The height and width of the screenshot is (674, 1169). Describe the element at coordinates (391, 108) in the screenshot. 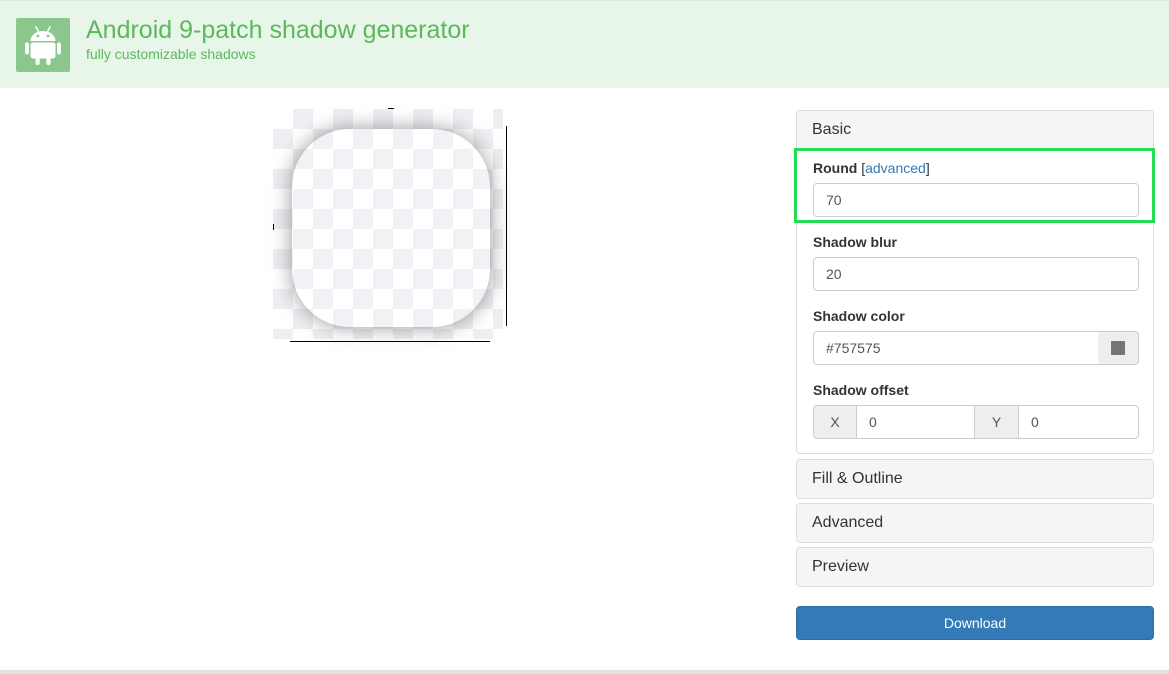

I see `patch-marker-top` at that location.